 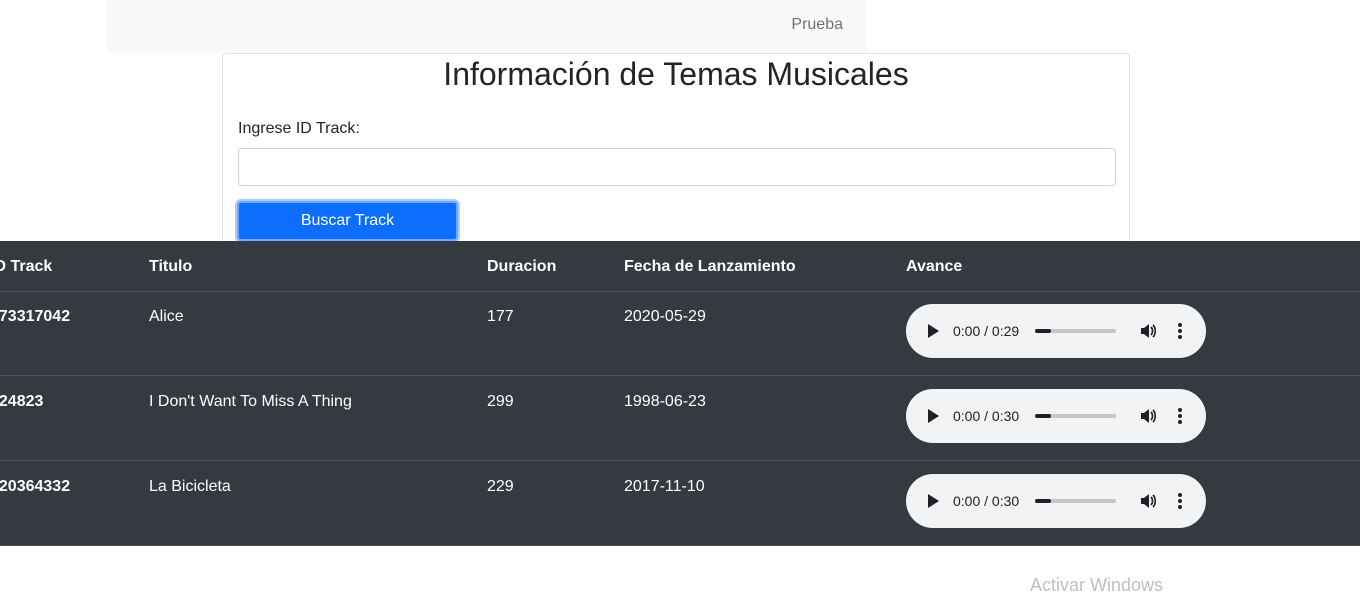 What do you see at coordinates (1097, 585) in the screenshot?
I see `activation-watermark: Activar Windows` at bounding box center [1097, 585].